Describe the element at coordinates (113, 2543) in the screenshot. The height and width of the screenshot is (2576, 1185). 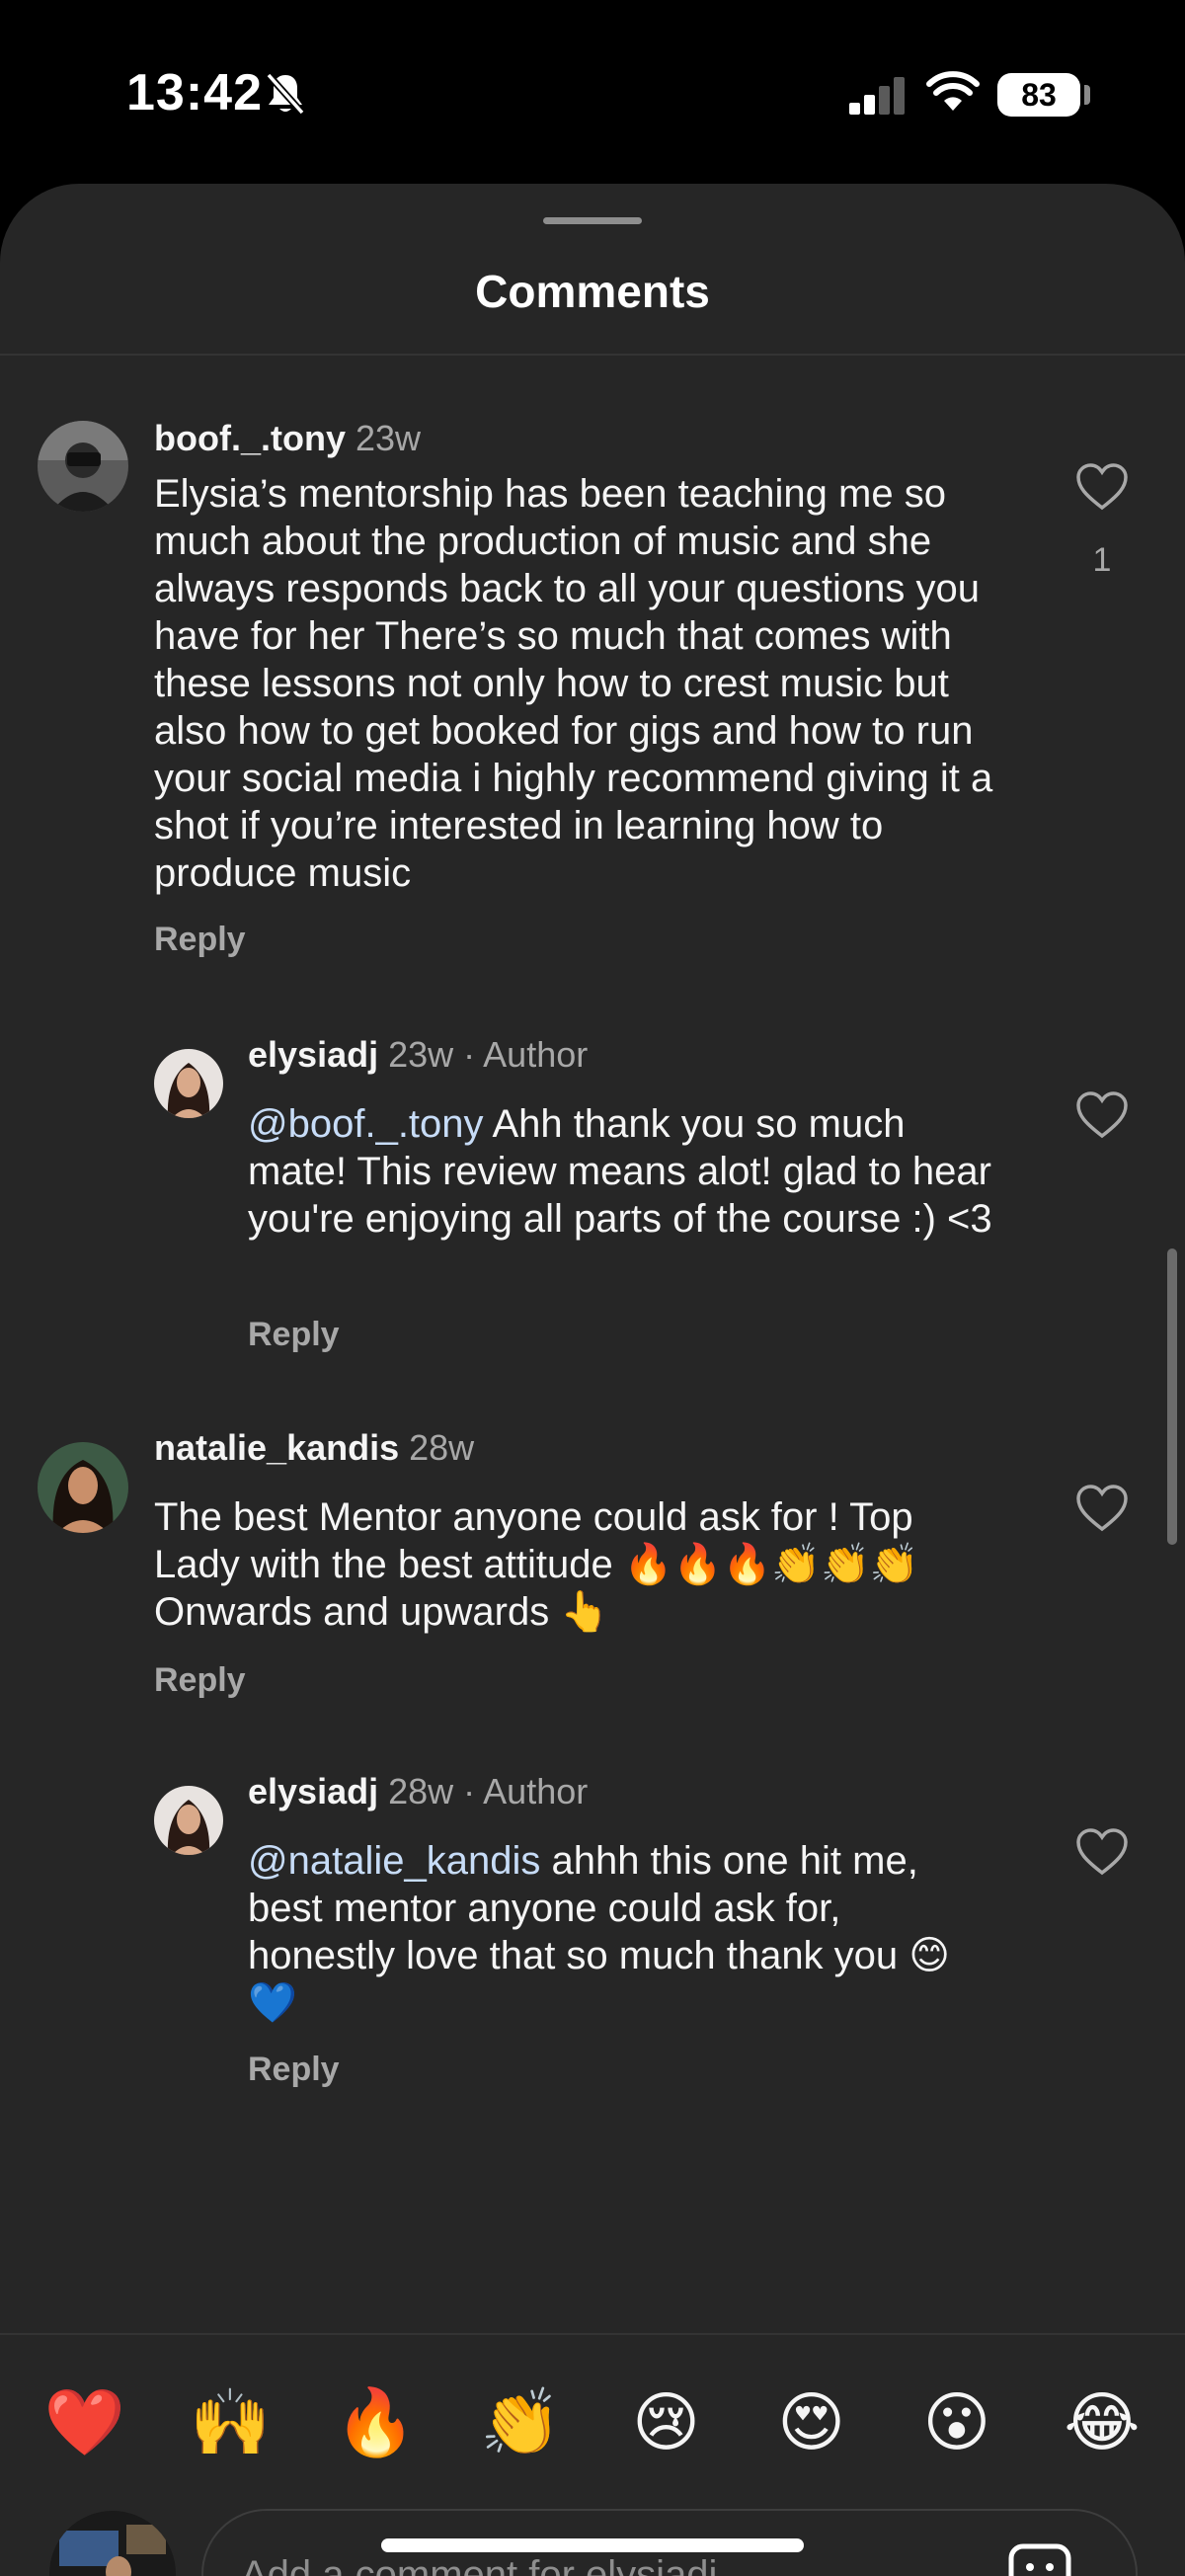
I see `current-user-avatar` at that location.